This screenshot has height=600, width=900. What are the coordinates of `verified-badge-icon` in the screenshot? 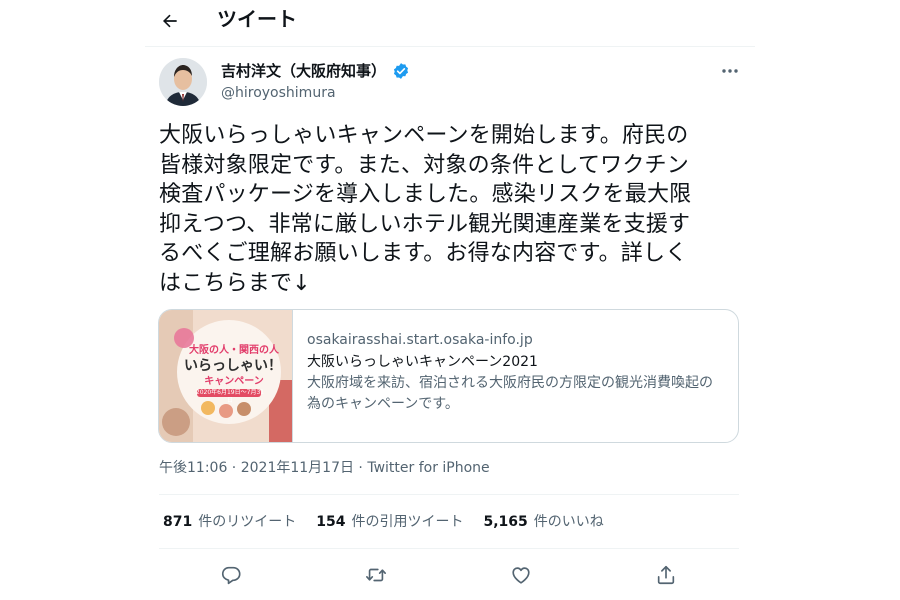 It's located at (401, 71).